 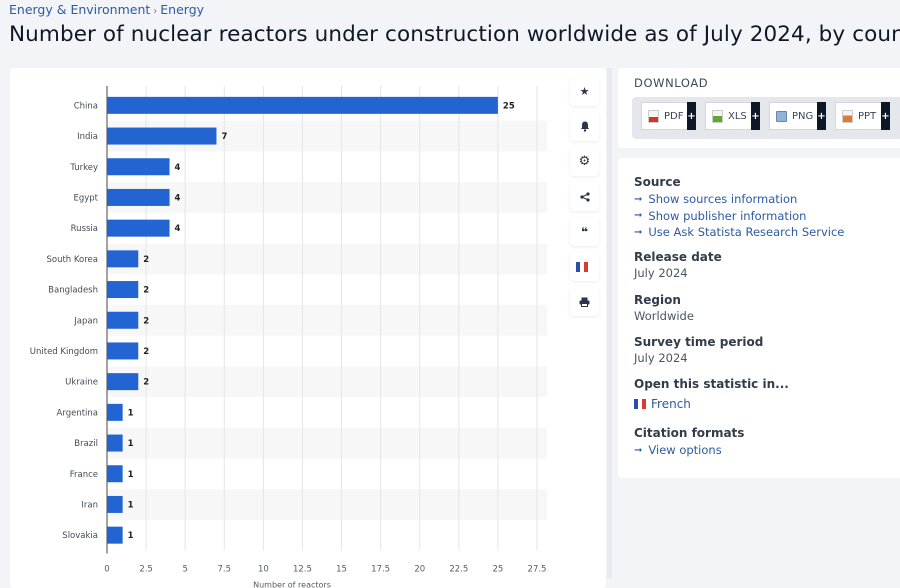 I want to click on category-label: China, so click(x=86, y=106).